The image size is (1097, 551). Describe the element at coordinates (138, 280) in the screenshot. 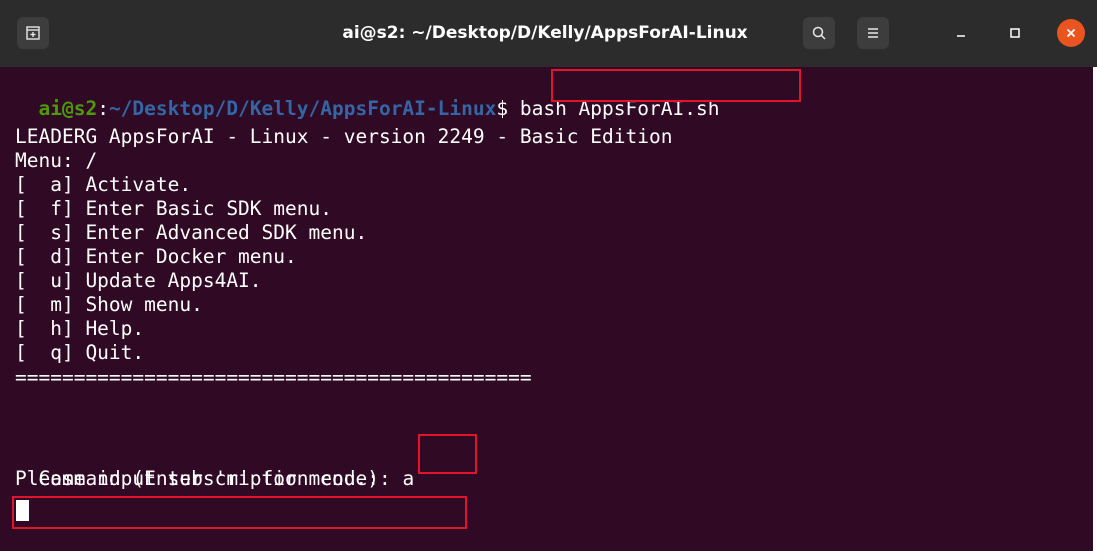

I see `menu-item-update: [ u] Update Apps4AI.` at that location.